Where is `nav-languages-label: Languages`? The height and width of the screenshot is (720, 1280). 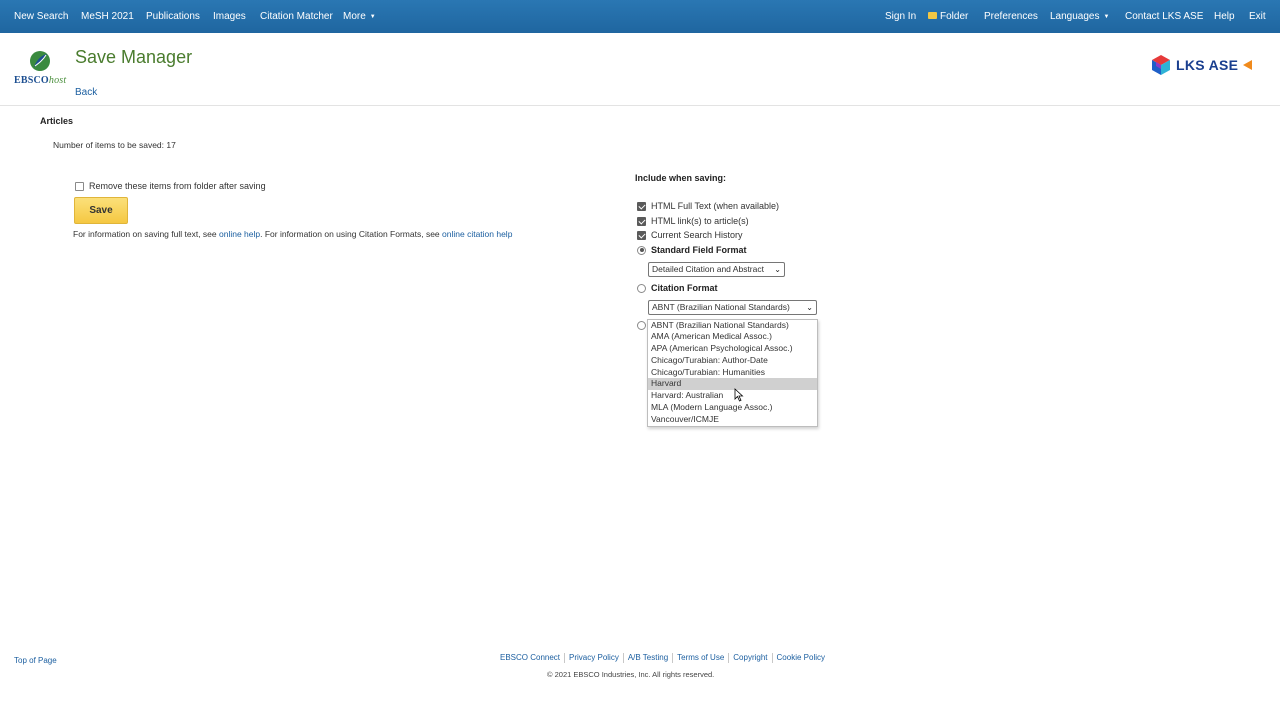
nav-languages-label: Languages is located at coordinates (1075, 16).